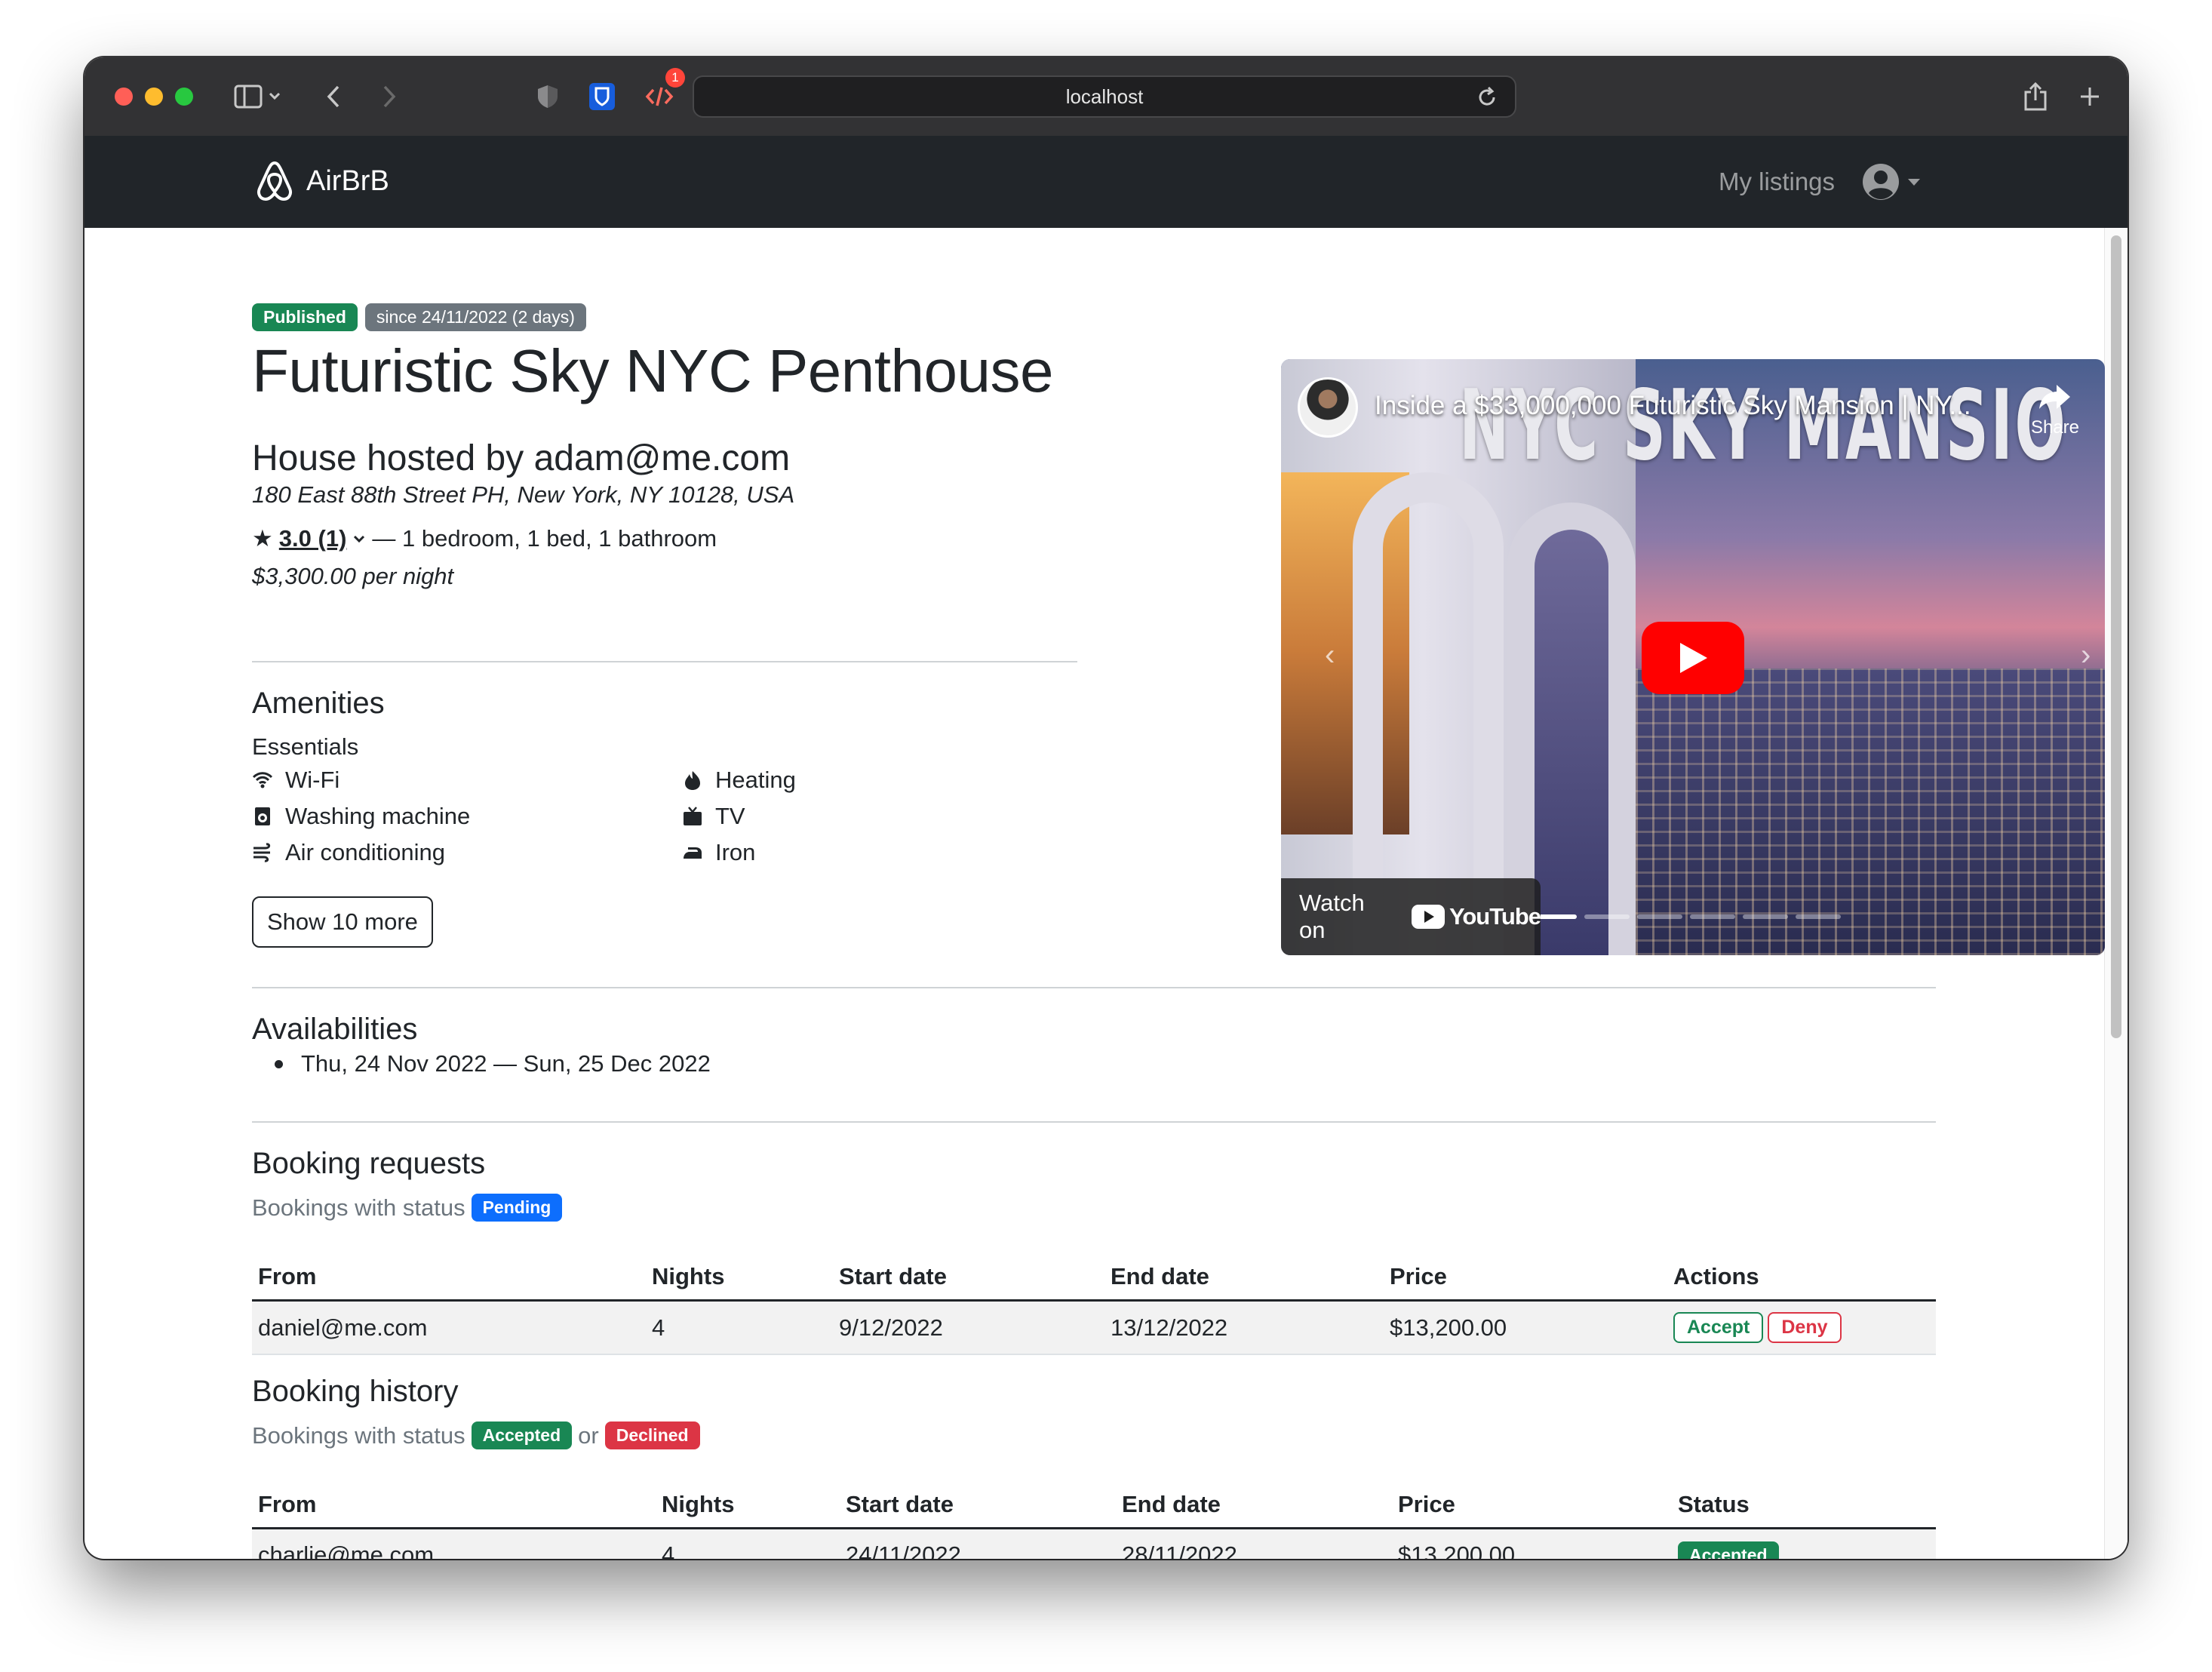  What do you see at coordinates (1244, 1327) in the screenshot?
I see `end-date-cell: 13/12/2022` at bounding box center [1244, 1327].